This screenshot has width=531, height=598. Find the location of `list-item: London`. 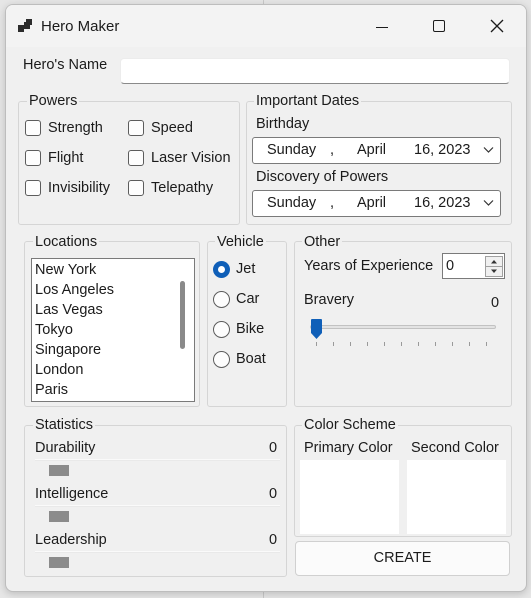

list-item: London is located at coordinates (59, 370).